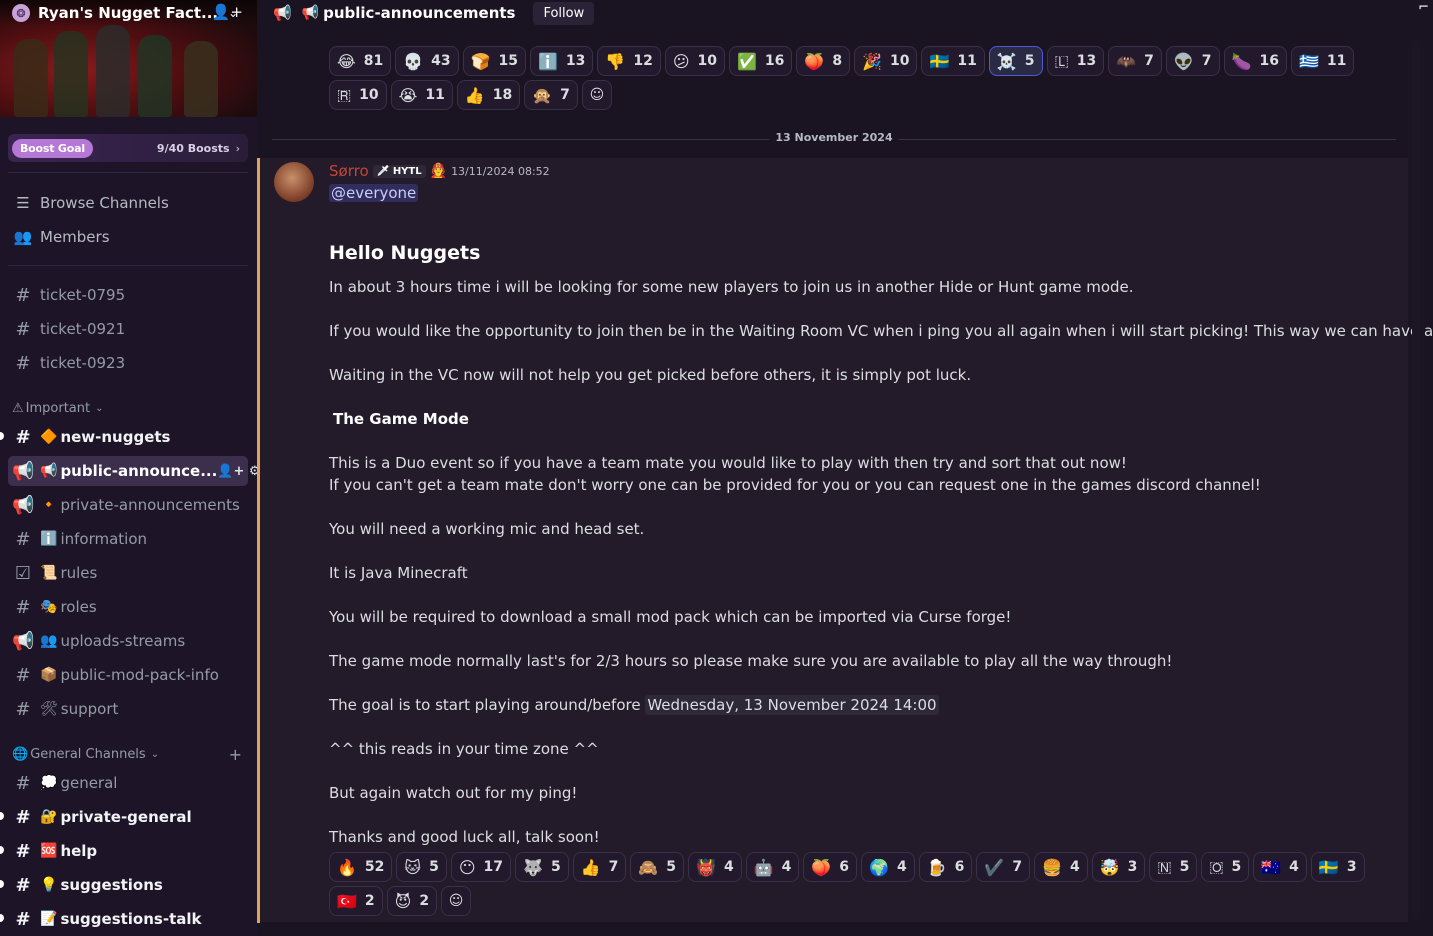  I want to click on reaction-count: 3, so click(1351, 867).